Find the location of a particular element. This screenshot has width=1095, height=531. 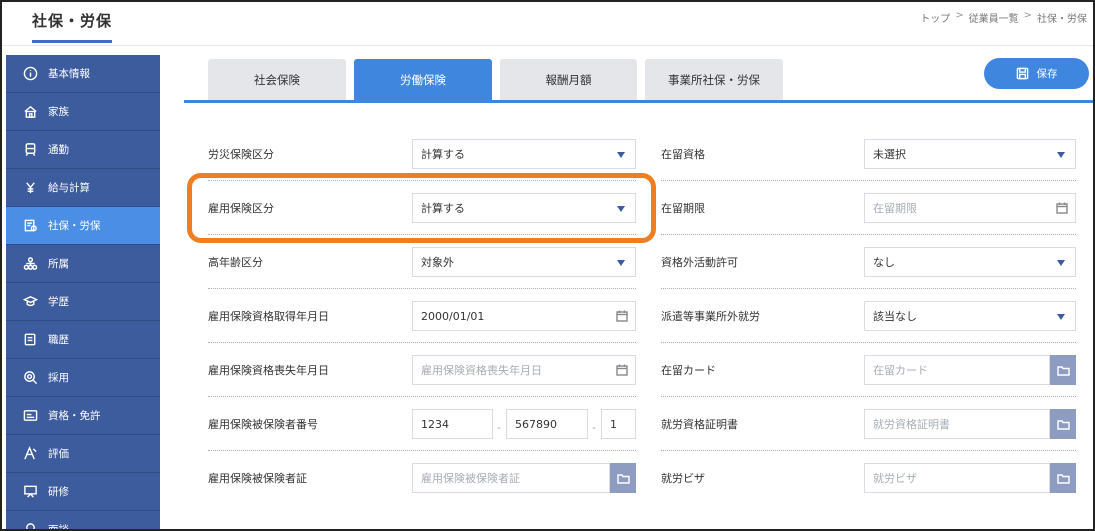

insured-number-part3: 1 is located at coordinates (618, 424).